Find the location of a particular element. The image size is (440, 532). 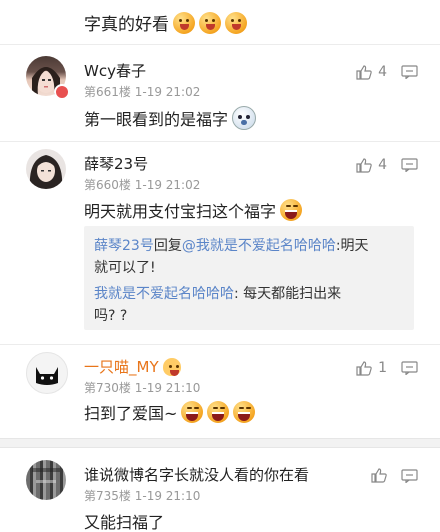

reply-line: 吗? ? is located at coordinates (110, 316).